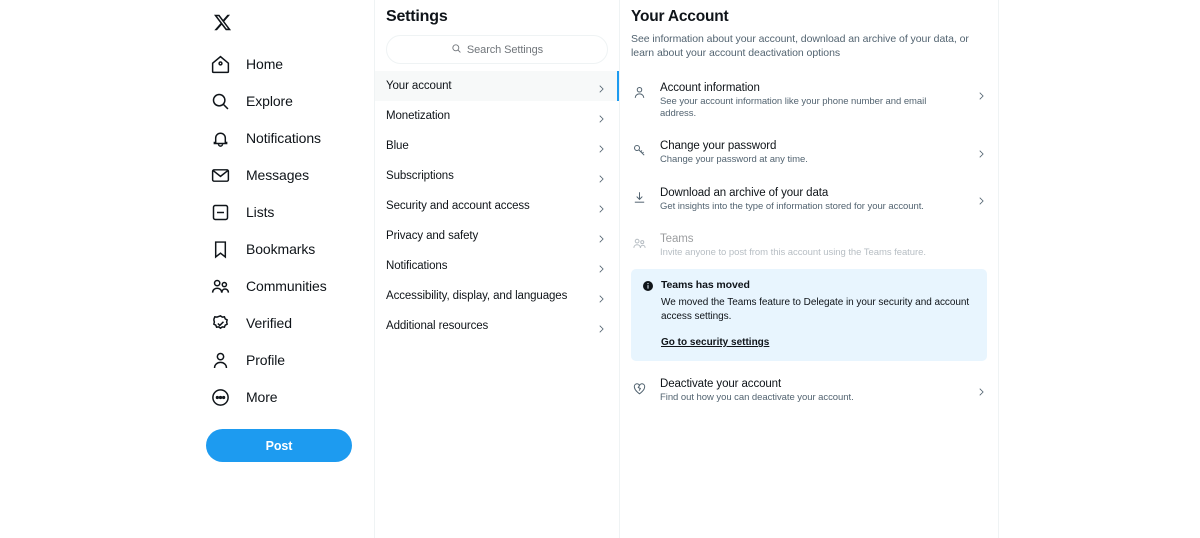 This screenshot has height=538, width=1200. Describe the element at coordinates (220, 138) in the screenshot. I see `bell-icon` at that location.